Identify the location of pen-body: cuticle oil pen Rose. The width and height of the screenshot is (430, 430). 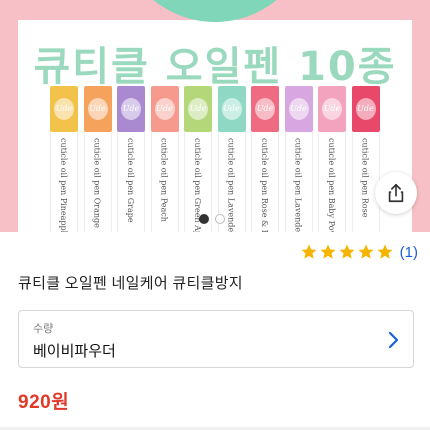
(365, 182).